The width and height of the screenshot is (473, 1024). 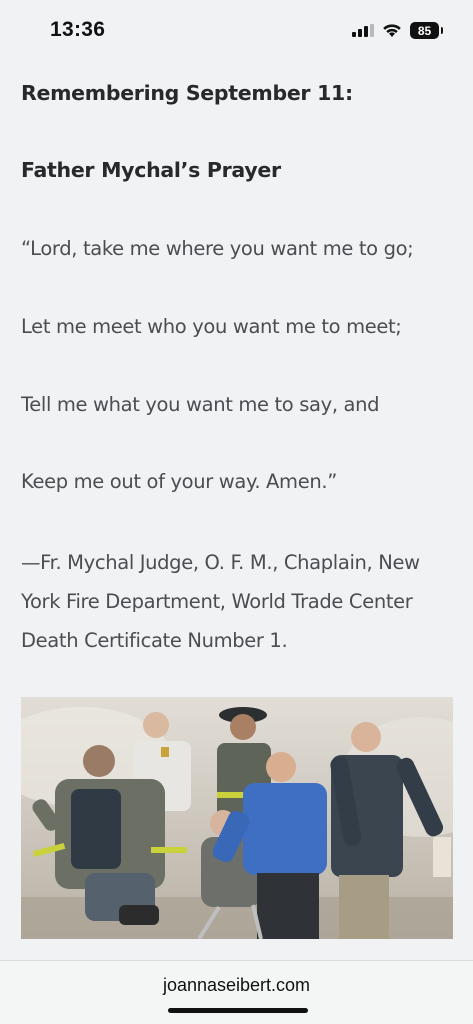 I want to click on status-time: 13:36, so click(x=78, y=29).